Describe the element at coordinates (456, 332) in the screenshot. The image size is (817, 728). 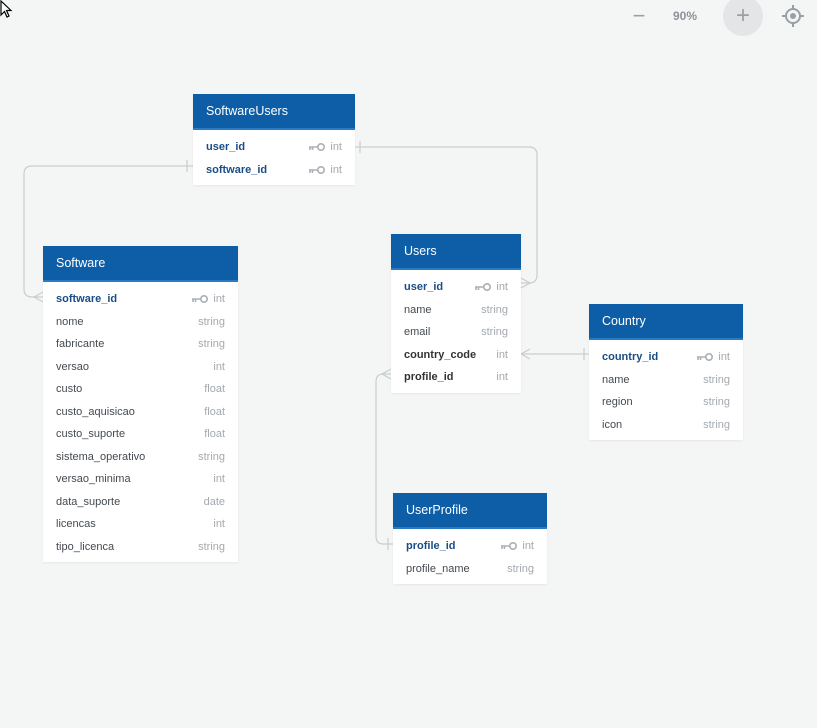
I see `field-row: email string` at that location.